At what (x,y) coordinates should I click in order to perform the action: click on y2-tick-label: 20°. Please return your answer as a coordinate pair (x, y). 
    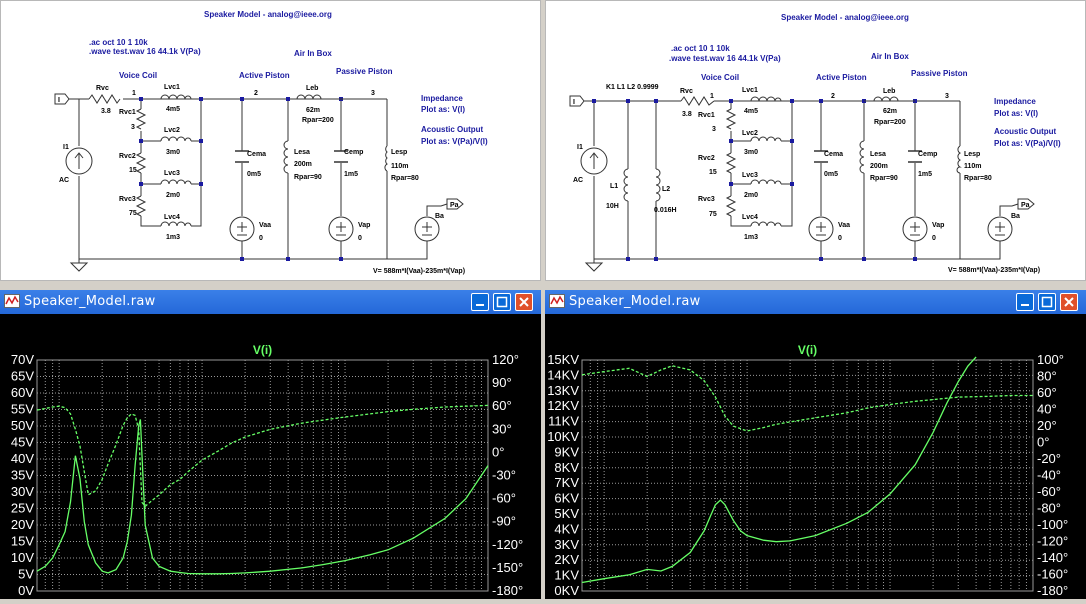
    Looking at the image, I should click on (1047, 425).